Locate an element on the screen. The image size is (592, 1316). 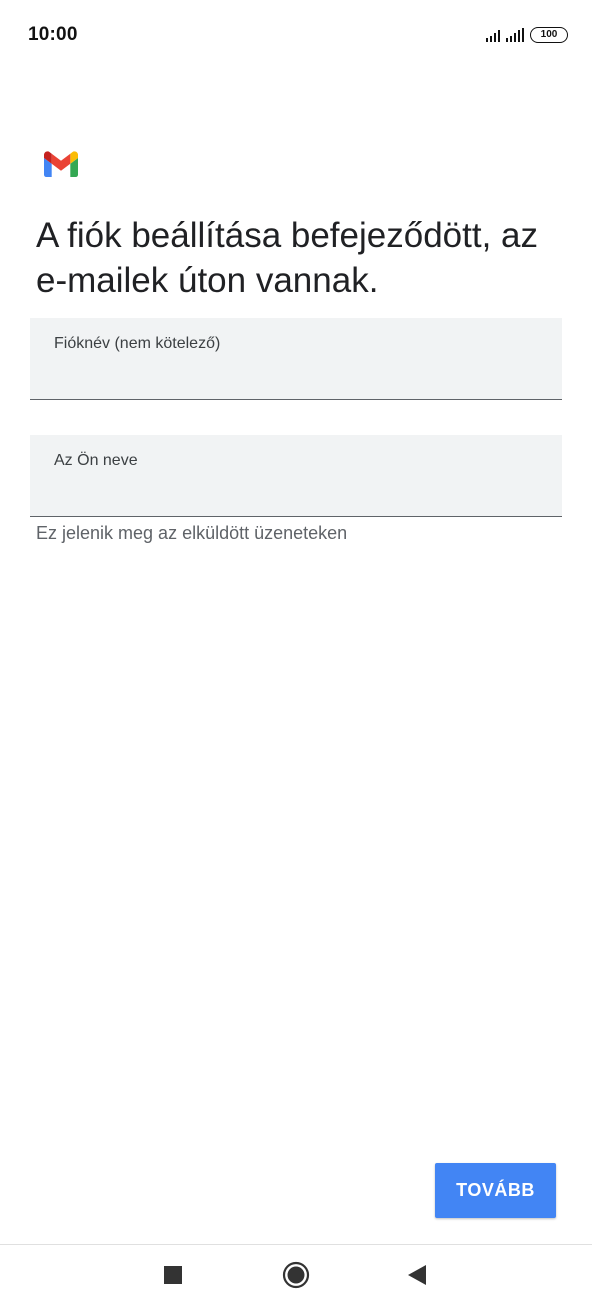
account-name-input is located at coordinates (294, 374).